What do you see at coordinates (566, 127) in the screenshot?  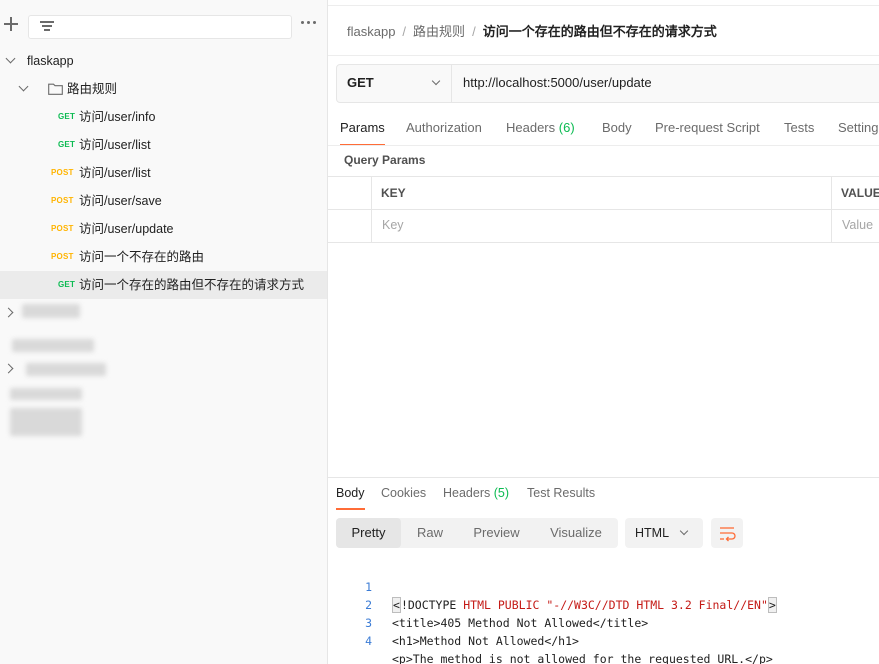 I see `headers-count: (6)` at bounding box center [566, 127].